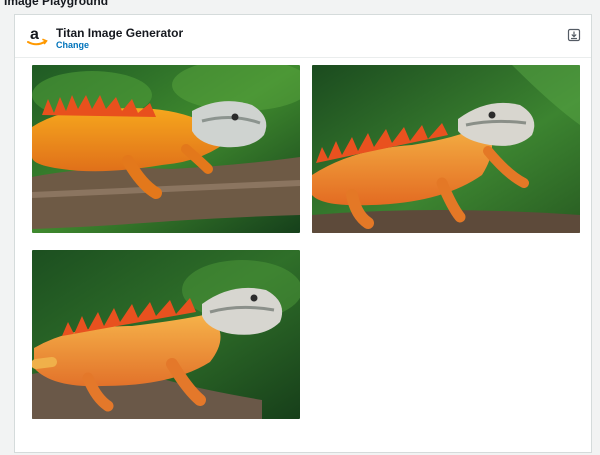  What do you see at coordinates (574, 35) in the screenshot?
I see `download-icon` at bounding box center [574, 35].